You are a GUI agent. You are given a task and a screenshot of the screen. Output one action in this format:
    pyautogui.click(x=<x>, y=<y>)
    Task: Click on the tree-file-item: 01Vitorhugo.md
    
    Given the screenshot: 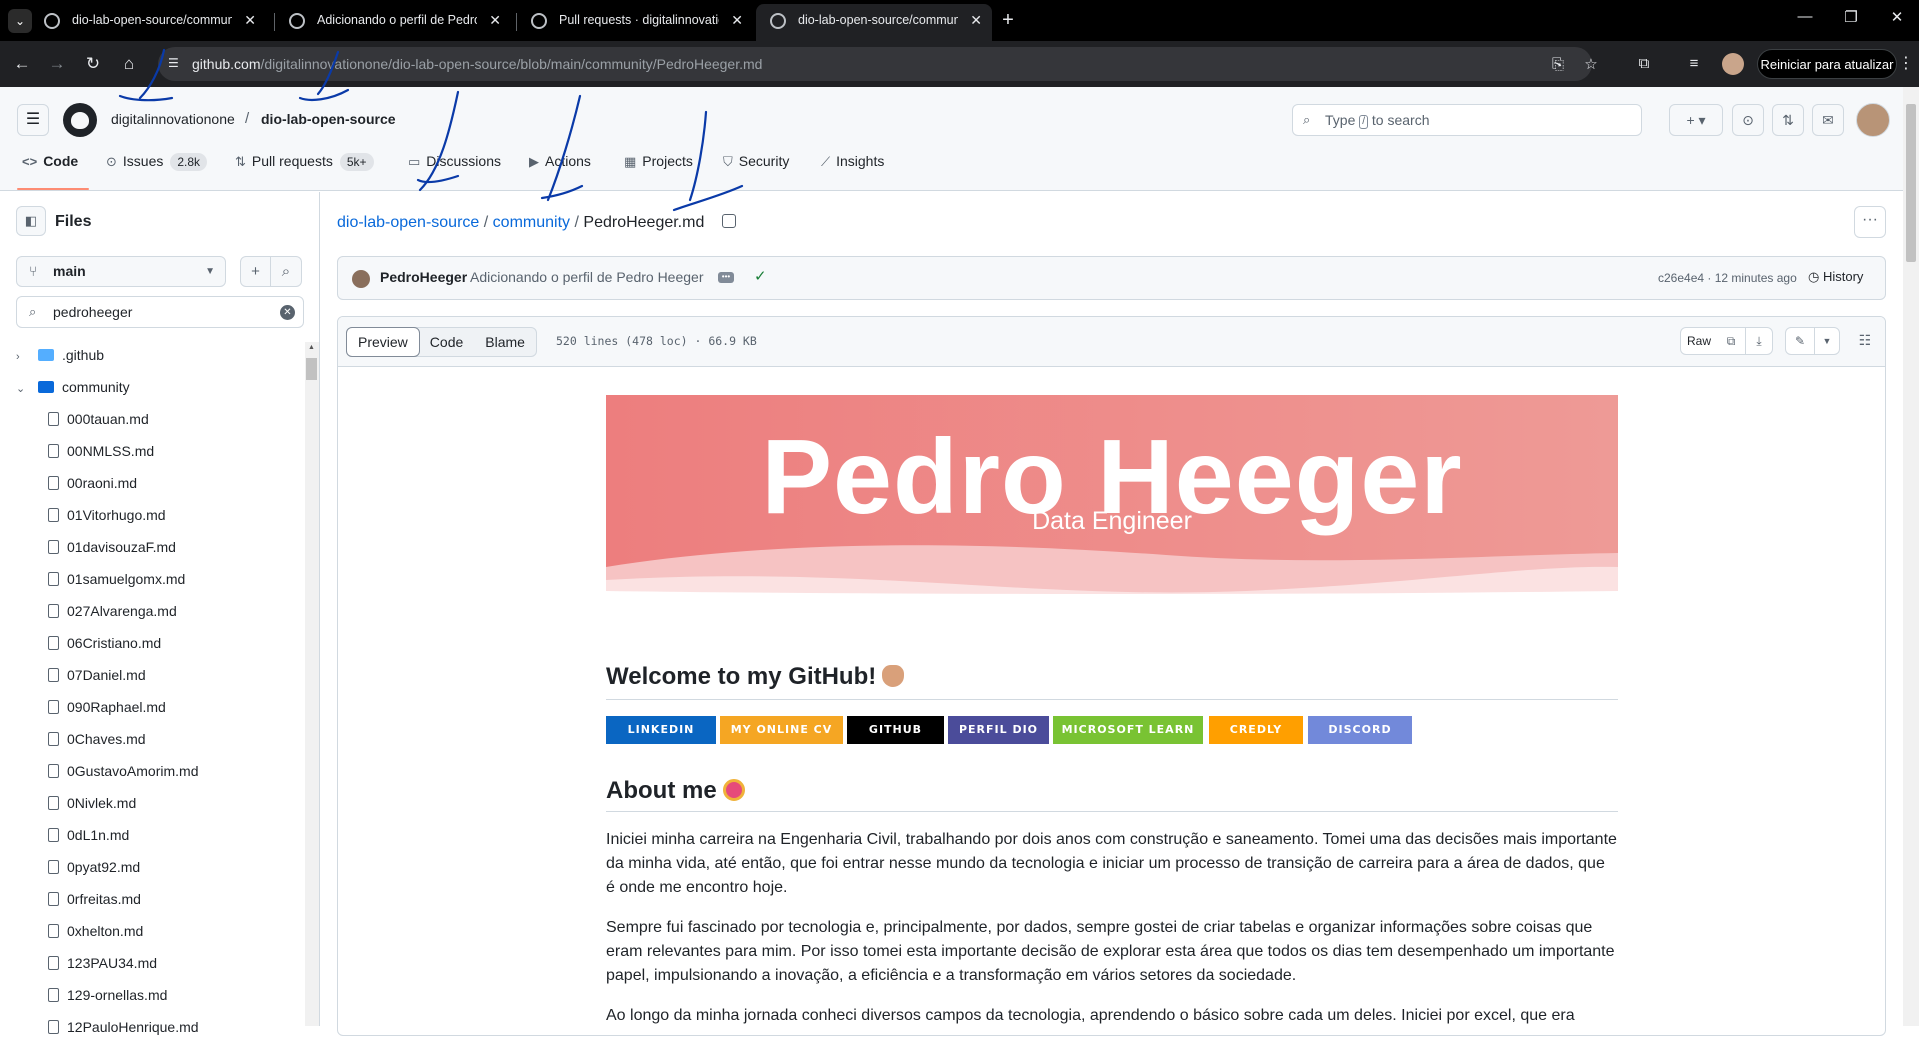 What is the action you would take?
    pyautogui.click(x=107, y=515)
    